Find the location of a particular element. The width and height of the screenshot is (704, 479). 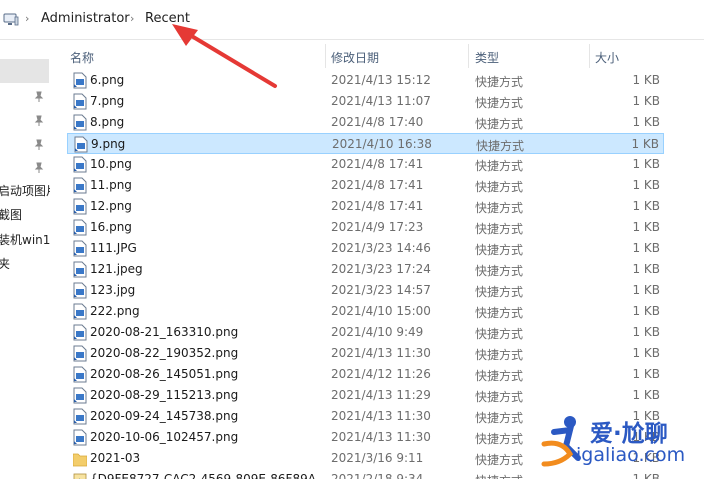

file-name: 2020-08-21_163310.png is located at coordinates (164, 332).